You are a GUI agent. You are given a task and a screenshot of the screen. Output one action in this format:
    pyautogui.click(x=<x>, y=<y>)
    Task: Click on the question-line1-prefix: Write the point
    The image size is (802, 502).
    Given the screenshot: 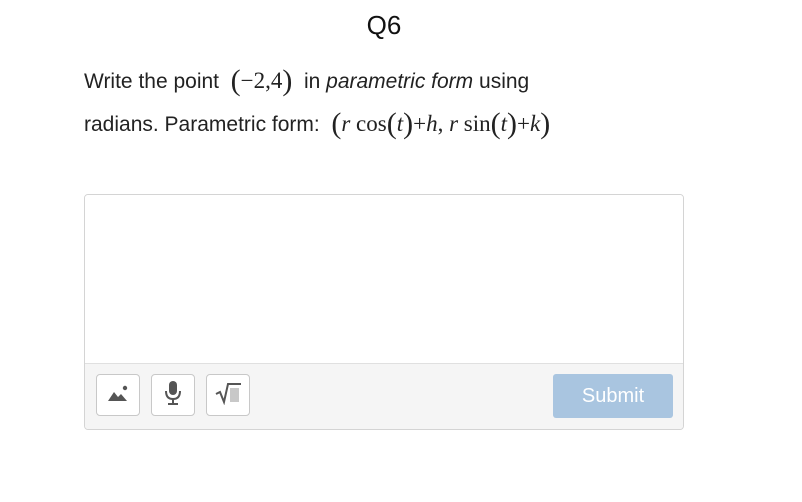 What is the action you would take?
    pyautogui.click(x=152, y=81)
    